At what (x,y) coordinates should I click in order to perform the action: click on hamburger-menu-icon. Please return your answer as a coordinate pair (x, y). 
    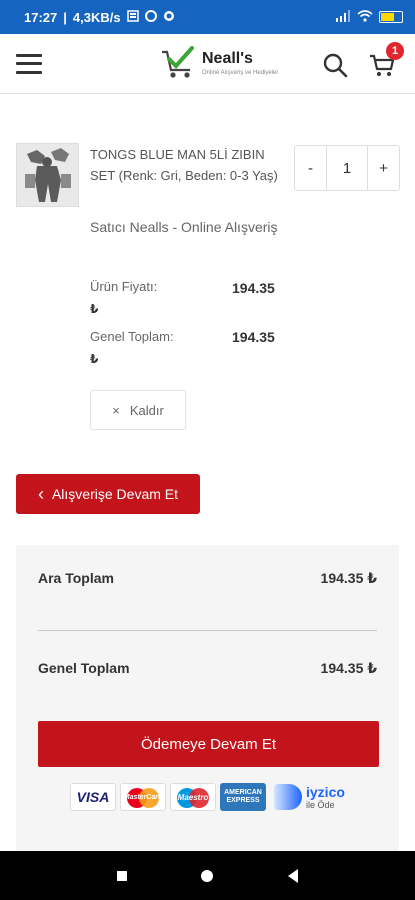
    Looking at the image, I should click on (29, 63).